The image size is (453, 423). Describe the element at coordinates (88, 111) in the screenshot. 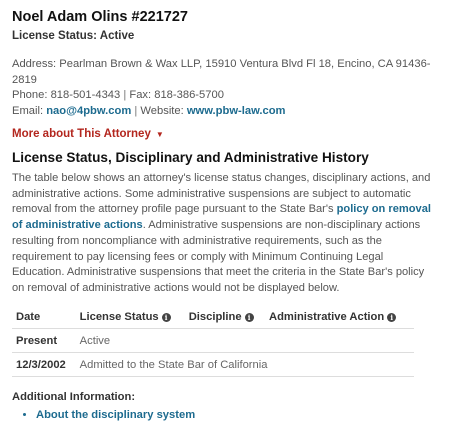

I see `email-link: nao@4pbw.com` at that location.